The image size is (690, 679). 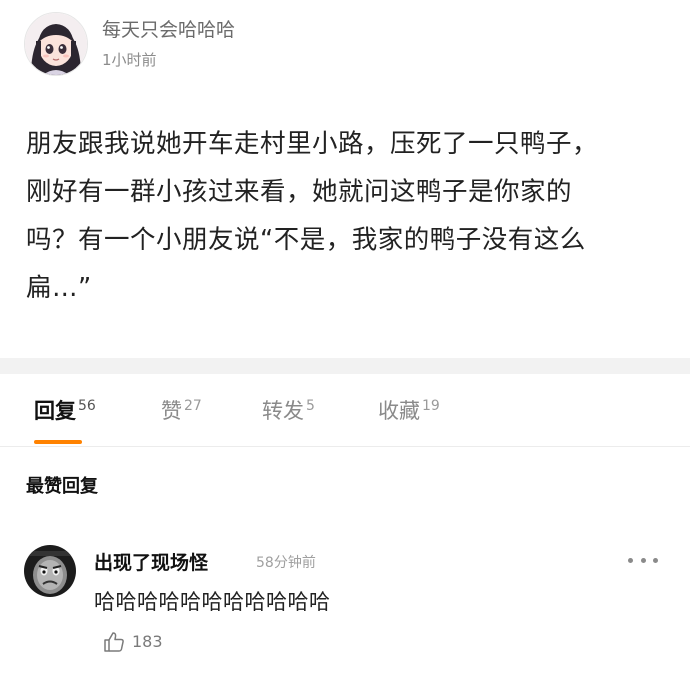 I want to click on tab-label: 回复, so click(x=55, y=411).